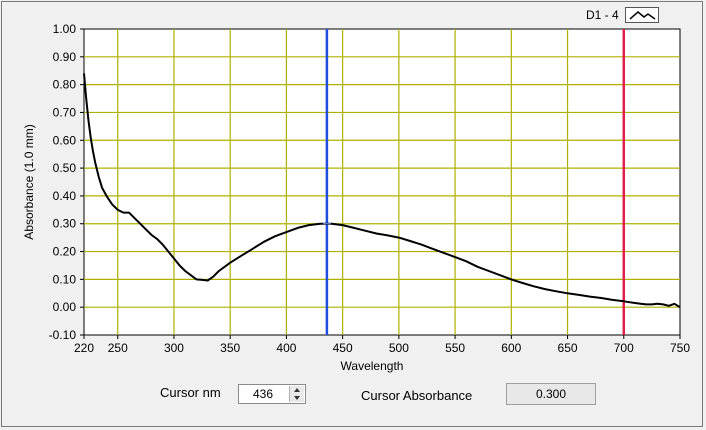 The image size is (706, 430). I want to click on line-plot-icon, so click(641, 15).